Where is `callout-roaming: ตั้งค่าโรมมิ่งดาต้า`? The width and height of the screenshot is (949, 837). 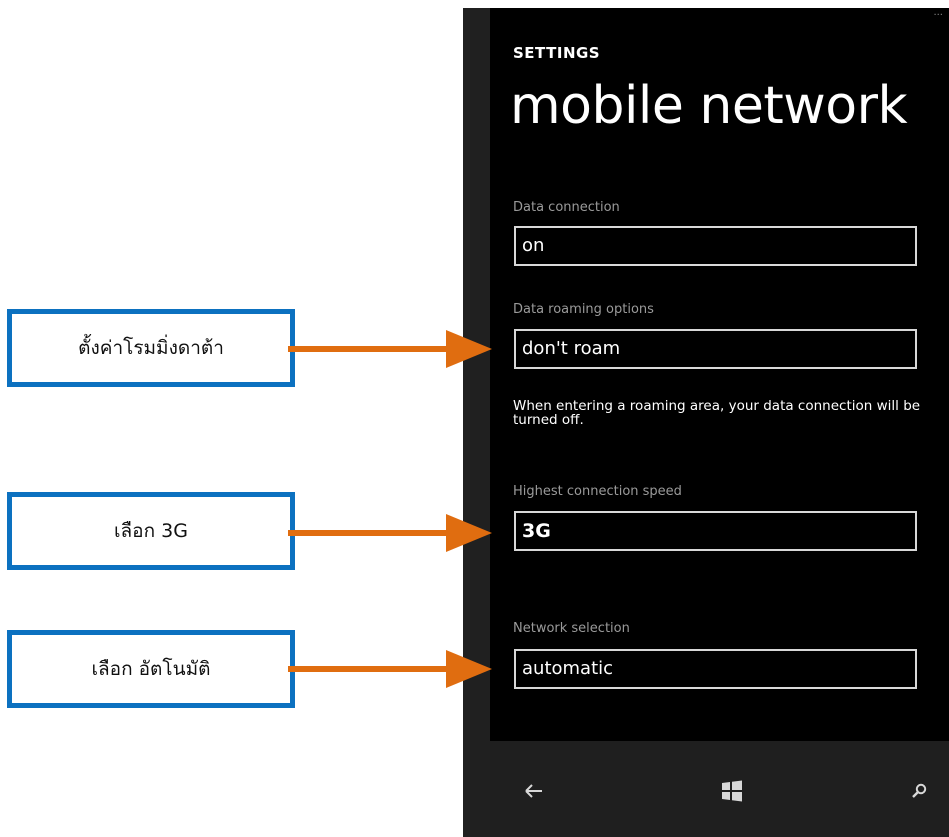
callout-roaming: ตั้งค่าโรมมิ่งดาต้า is located at coordinates (151, 348).